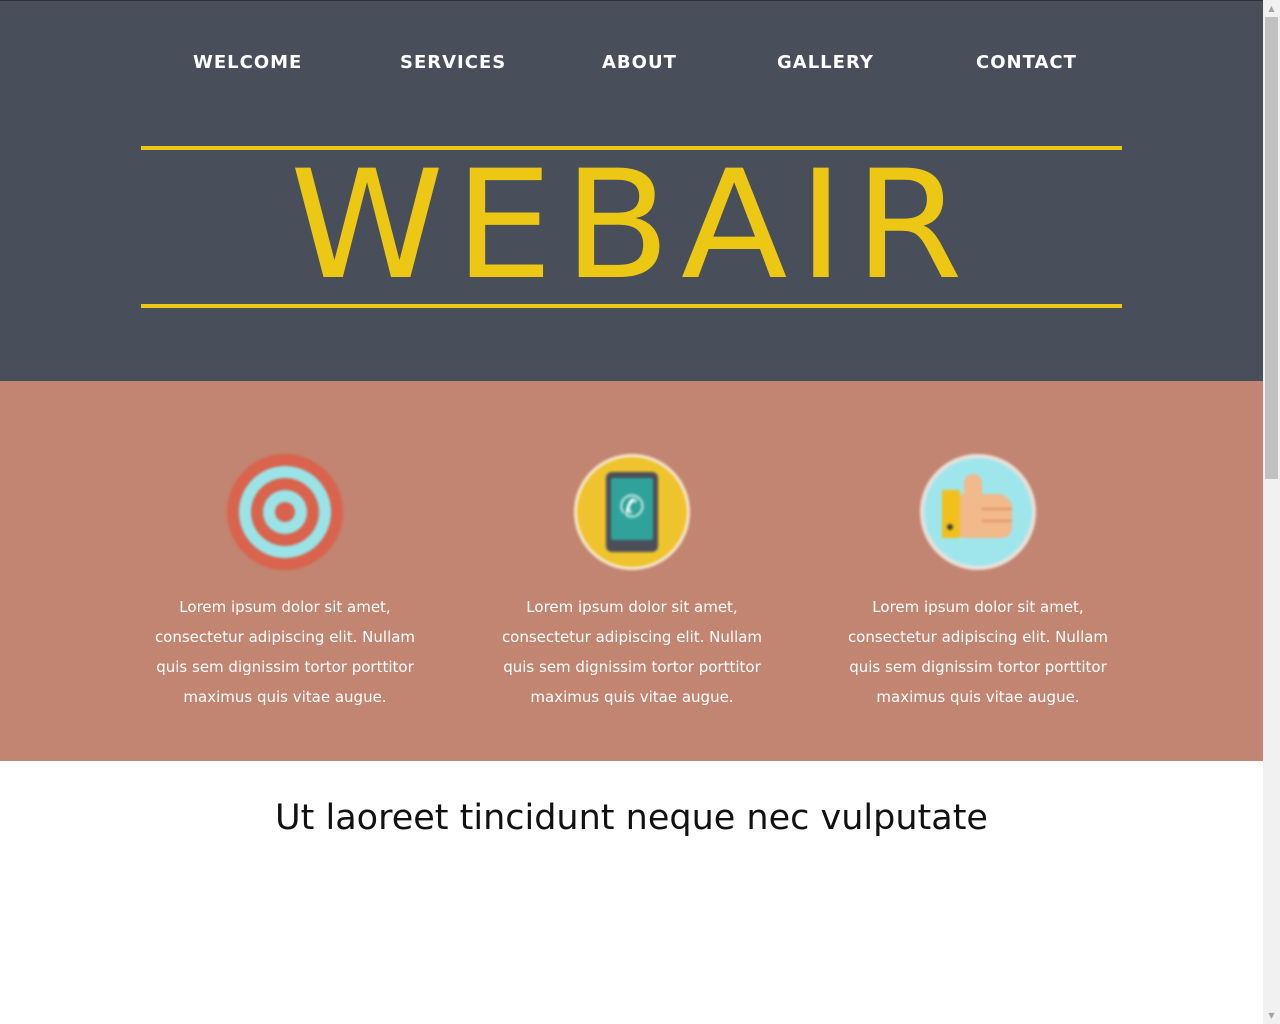 The image size is (1280, 1024). I want to click on nav-link-gallery: GALLERY, so click(825, 63).